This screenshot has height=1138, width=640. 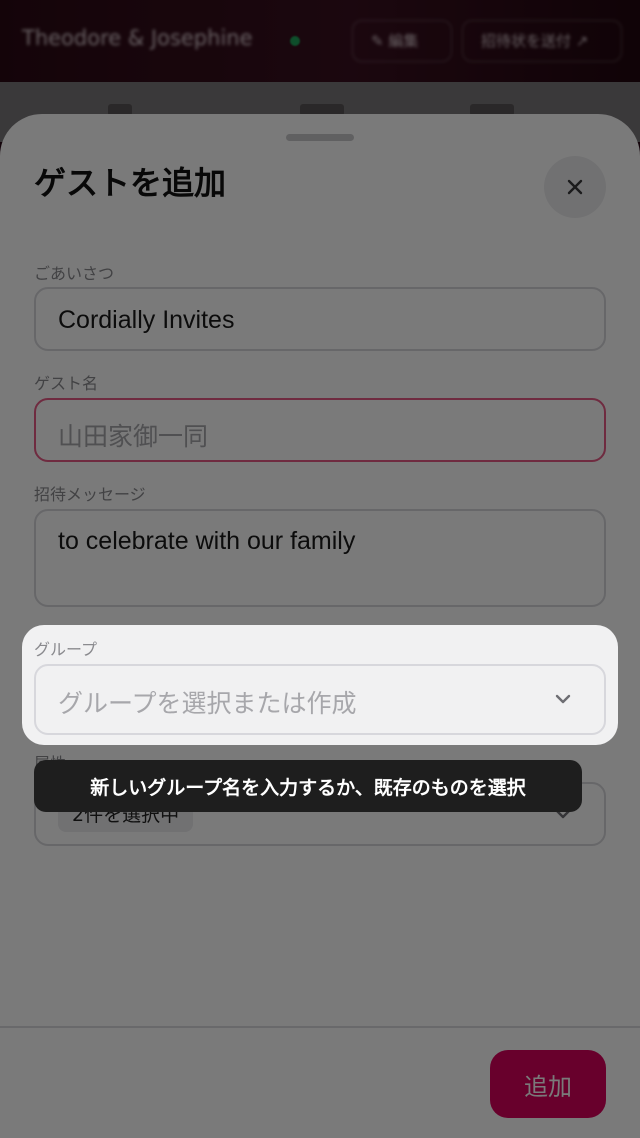 What do you see at coordinates (548, 1084) in the screenshot?
I see `add-button: 追加` at bounding box center [548, 1084].